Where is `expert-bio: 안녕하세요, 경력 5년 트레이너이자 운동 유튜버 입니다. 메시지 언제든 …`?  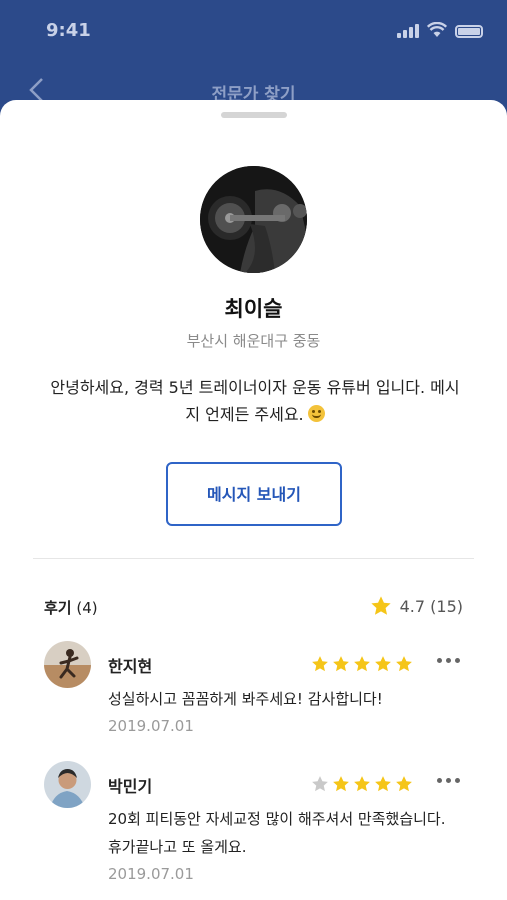
expert-bio: 안녕하세요, 경력 5년 트레이너이자 운동 유튜버 입니다. 메시지 언제든 … is located at coordinates (255, 401).